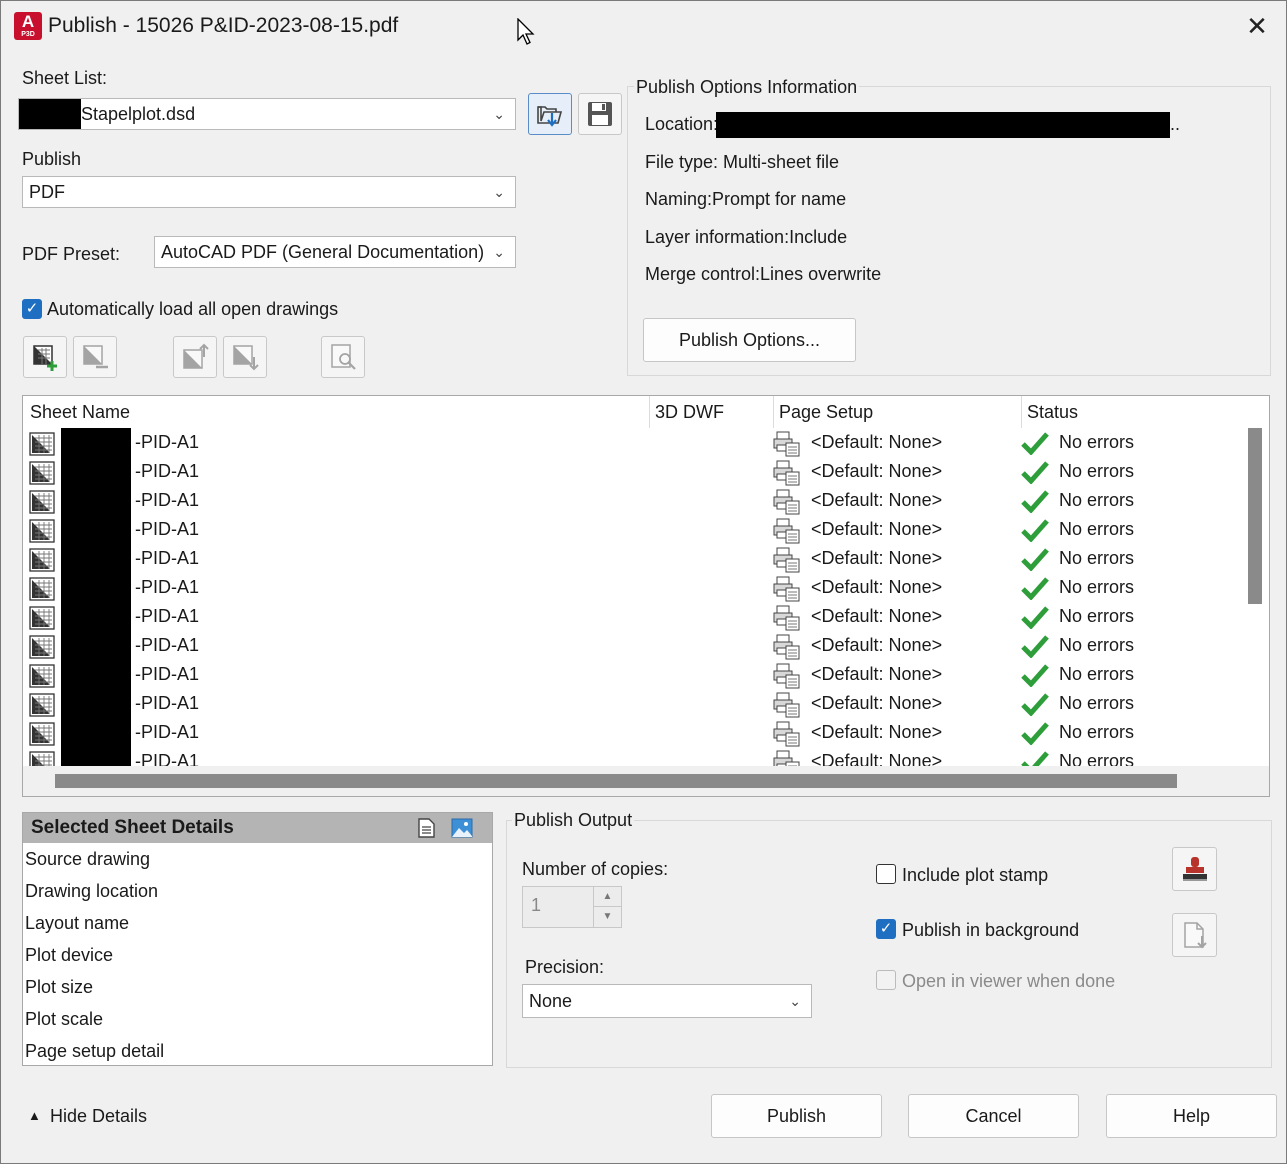  What do you see at coordinates (1255, 516) in the screenshot?
I see `vertical-scroll-thumb` at bounding box center [1255, 516].